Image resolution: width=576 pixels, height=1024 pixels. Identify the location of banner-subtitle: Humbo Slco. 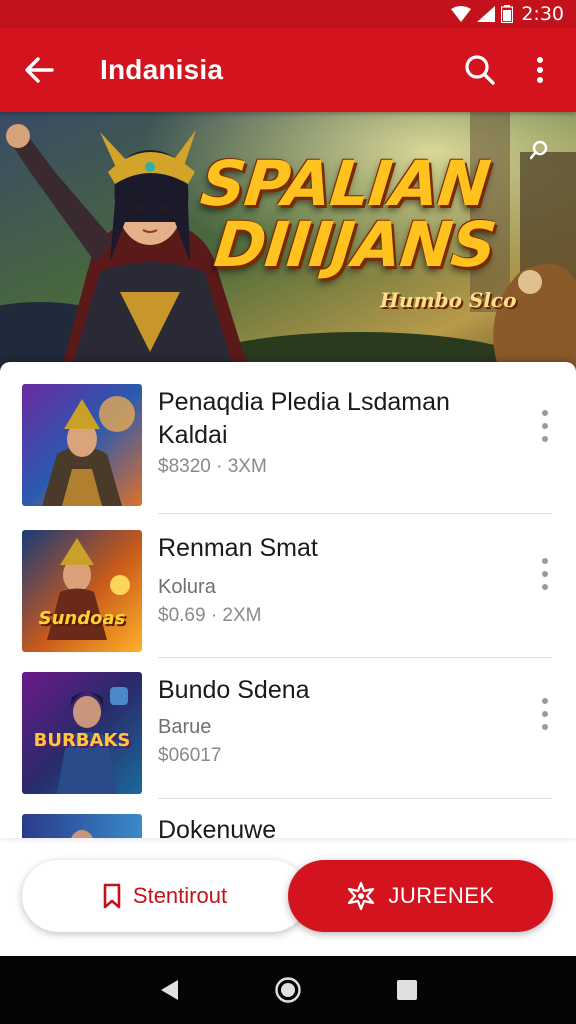
(448, 300).